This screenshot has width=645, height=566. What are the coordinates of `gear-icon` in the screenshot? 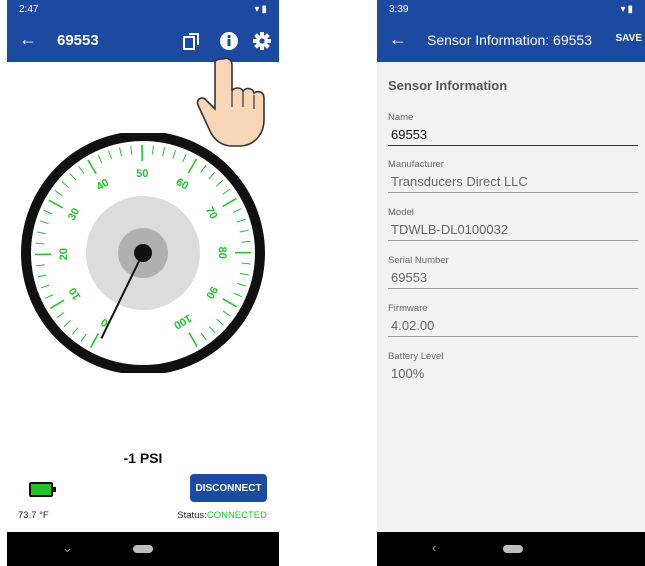 It's located at (262, 41).